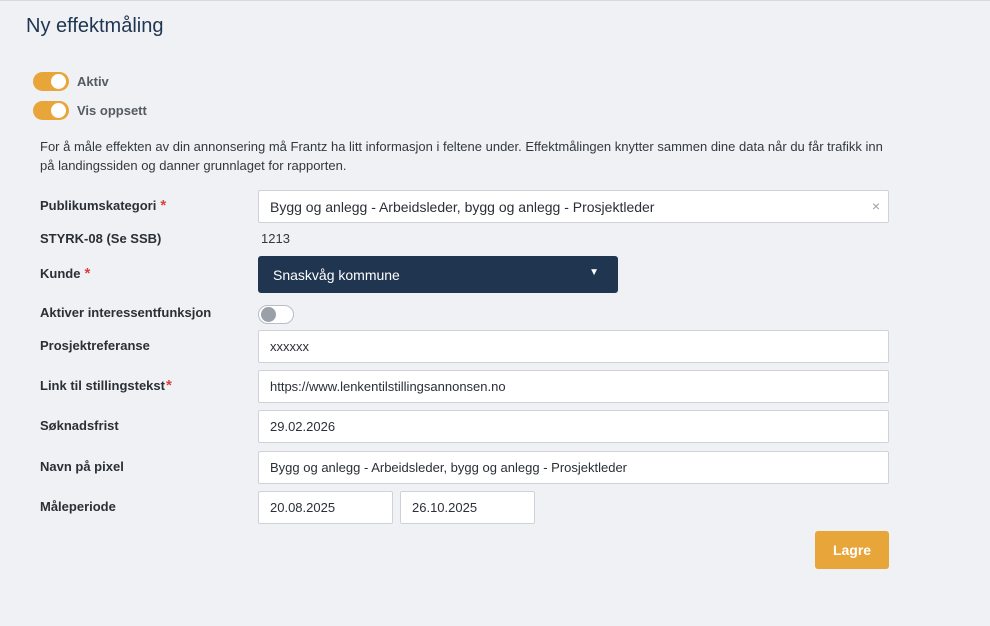 The width and height of the screenshot is (990, 626). What do you see at coordinates (102, 385) in the screenshot?
I see `link-label-text: Link til stillingstekst` at bounding box center [102, 385].